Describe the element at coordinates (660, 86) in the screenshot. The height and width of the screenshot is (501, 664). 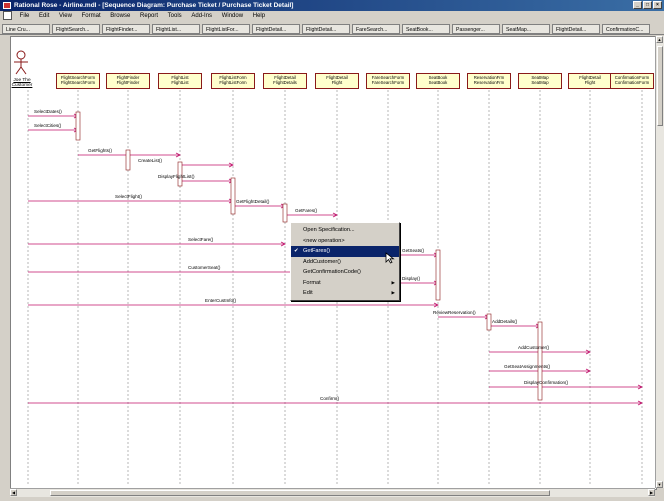
I see `vertical-scroll-thumb` at that location.